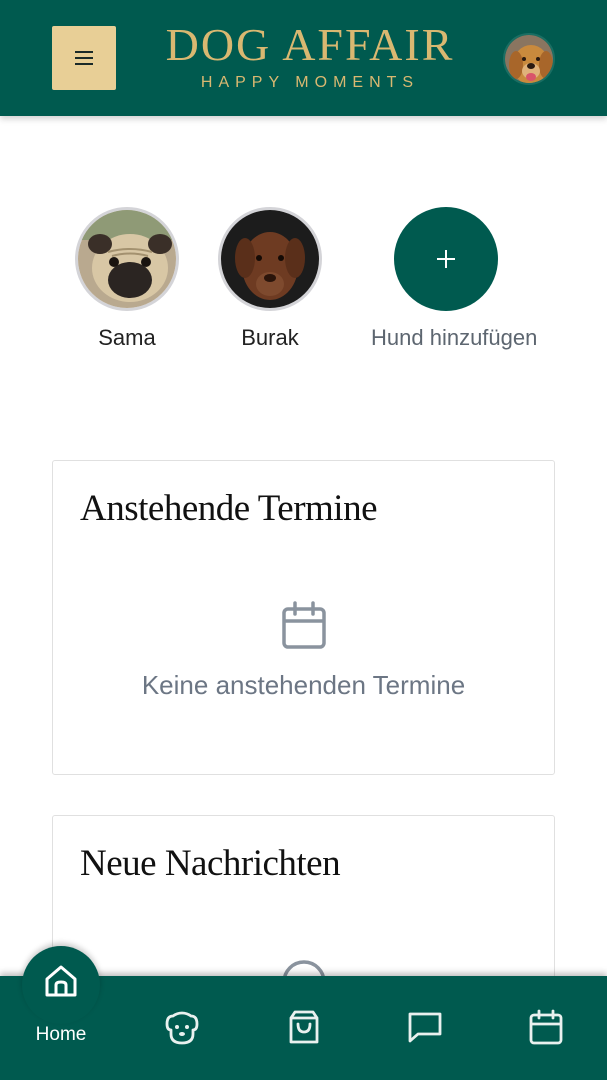 The image size is (607, 1080). I want to click on user-avatar, so click(529, 59).